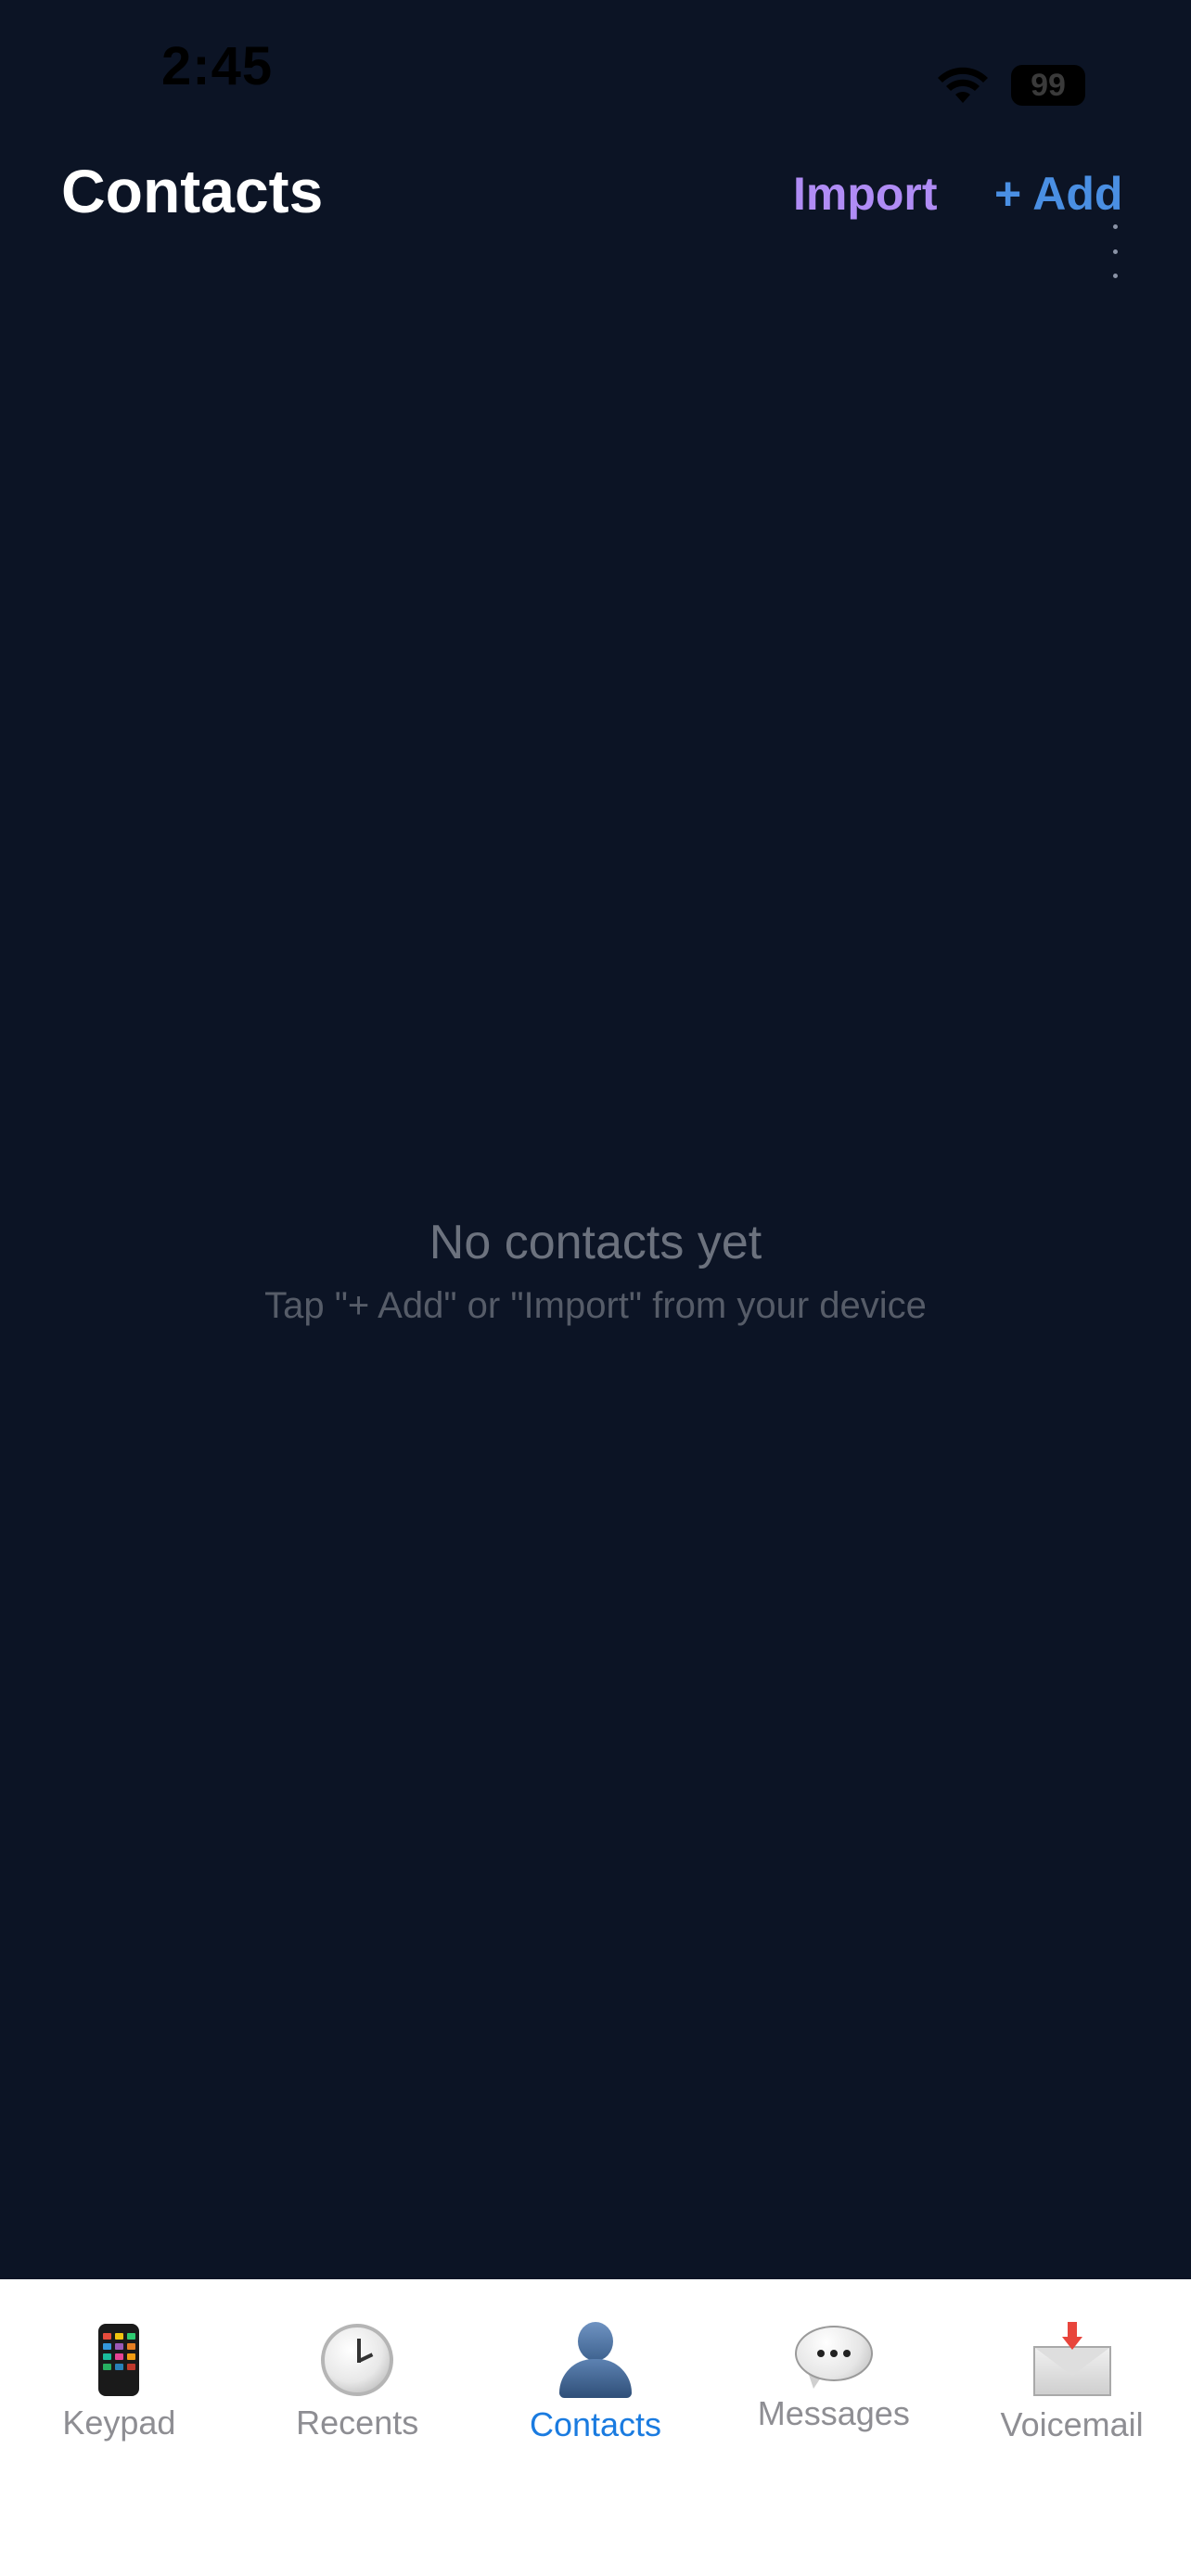 The width and height of the screenshot is (1191, 2576). Describe the element at coordinates (357, 2423) in the screenshot. I see `tab-label: Recents` at that location.